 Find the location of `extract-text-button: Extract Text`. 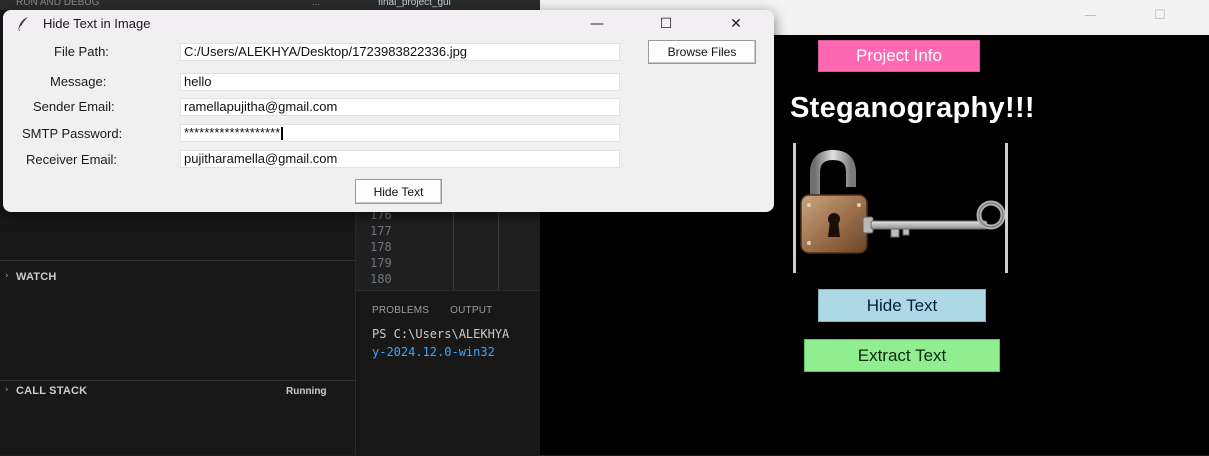

extract-text-button: Extract Text is located at coordinates (902, 355).